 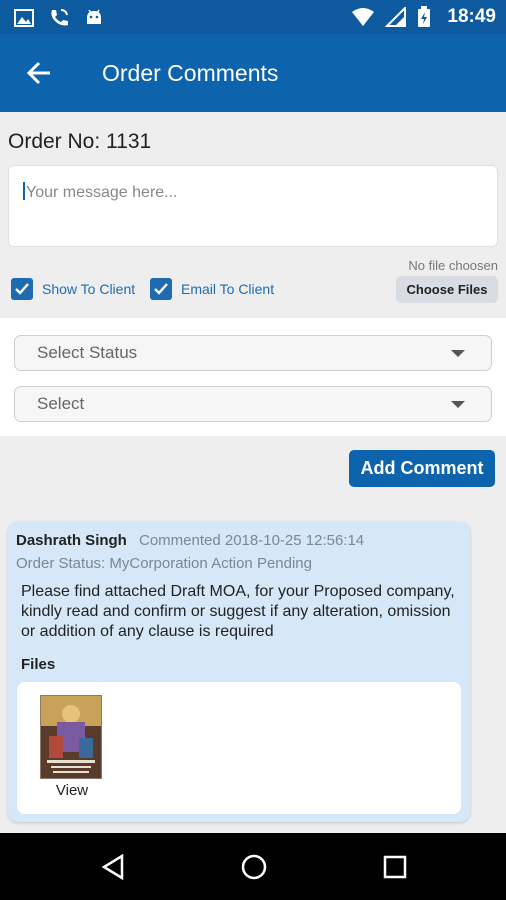 I want to click on order-number: Order No: 1131, so click(x=80, y=141).